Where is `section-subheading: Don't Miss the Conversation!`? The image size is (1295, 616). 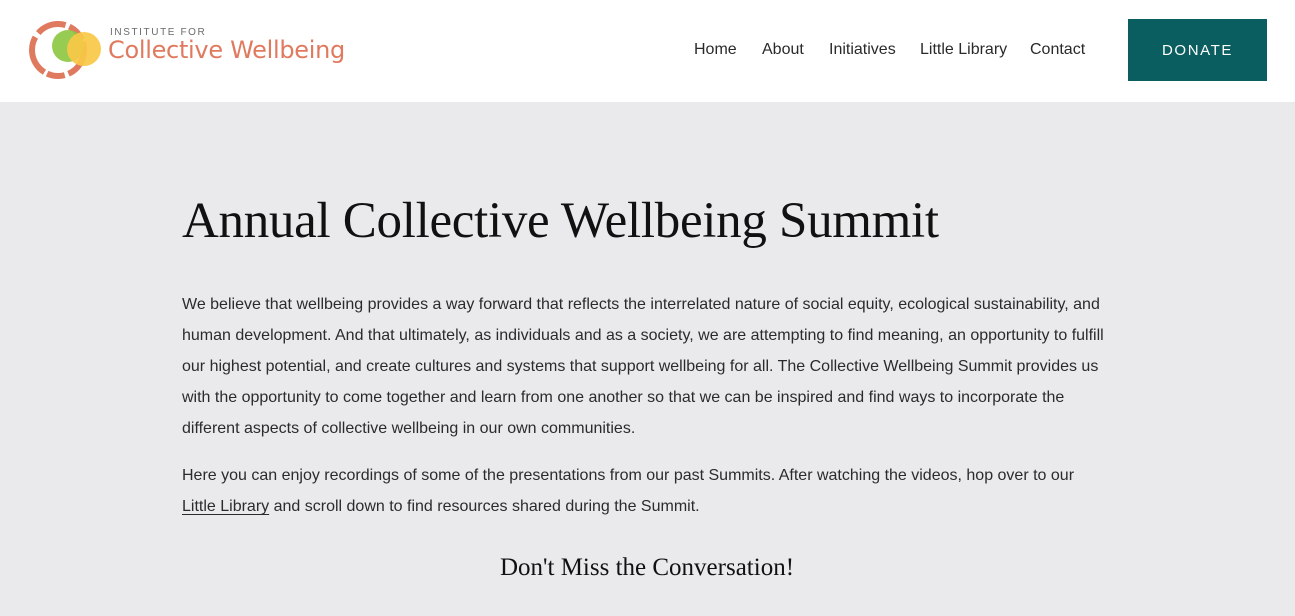
section-subheading: Don't Miss the Conversation! is located at coordinates (647, 567).